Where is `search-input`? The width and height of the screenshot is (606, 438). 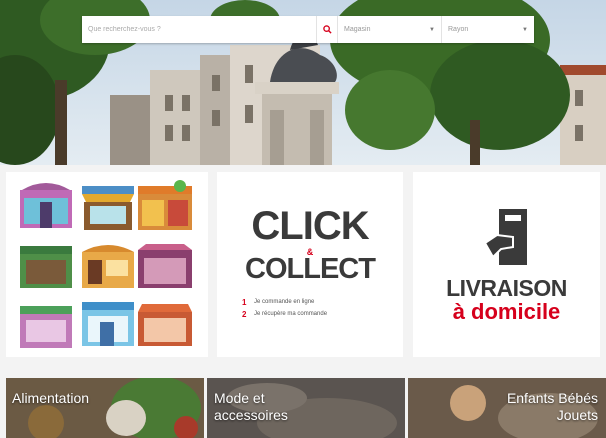
search-input is located at coordinates (199, 29).